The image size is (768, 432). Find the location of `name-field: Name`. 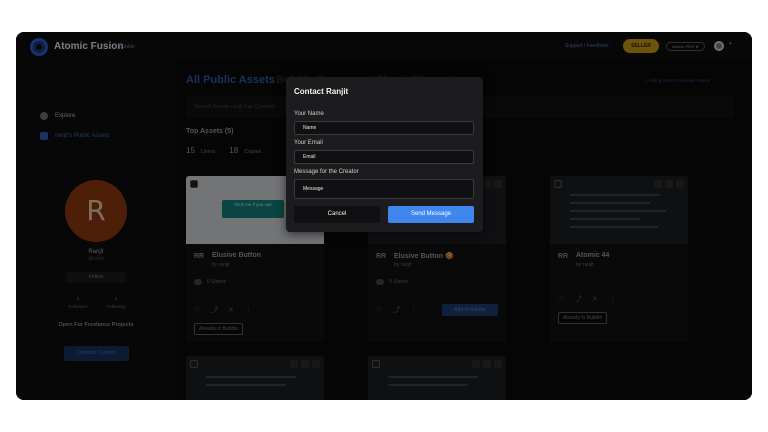

name-field: Name is located at coordinates (384, 128).